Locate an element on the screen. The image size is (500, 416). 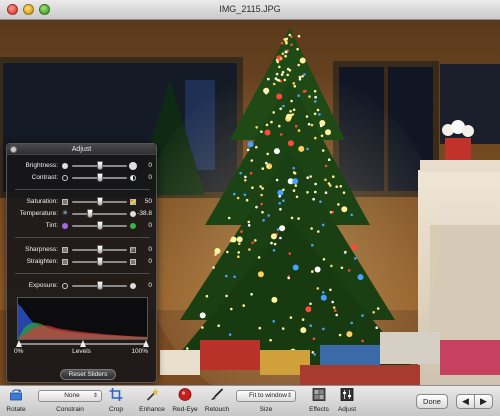
contrast-slider-thumb is located at coordinates (99, 177).